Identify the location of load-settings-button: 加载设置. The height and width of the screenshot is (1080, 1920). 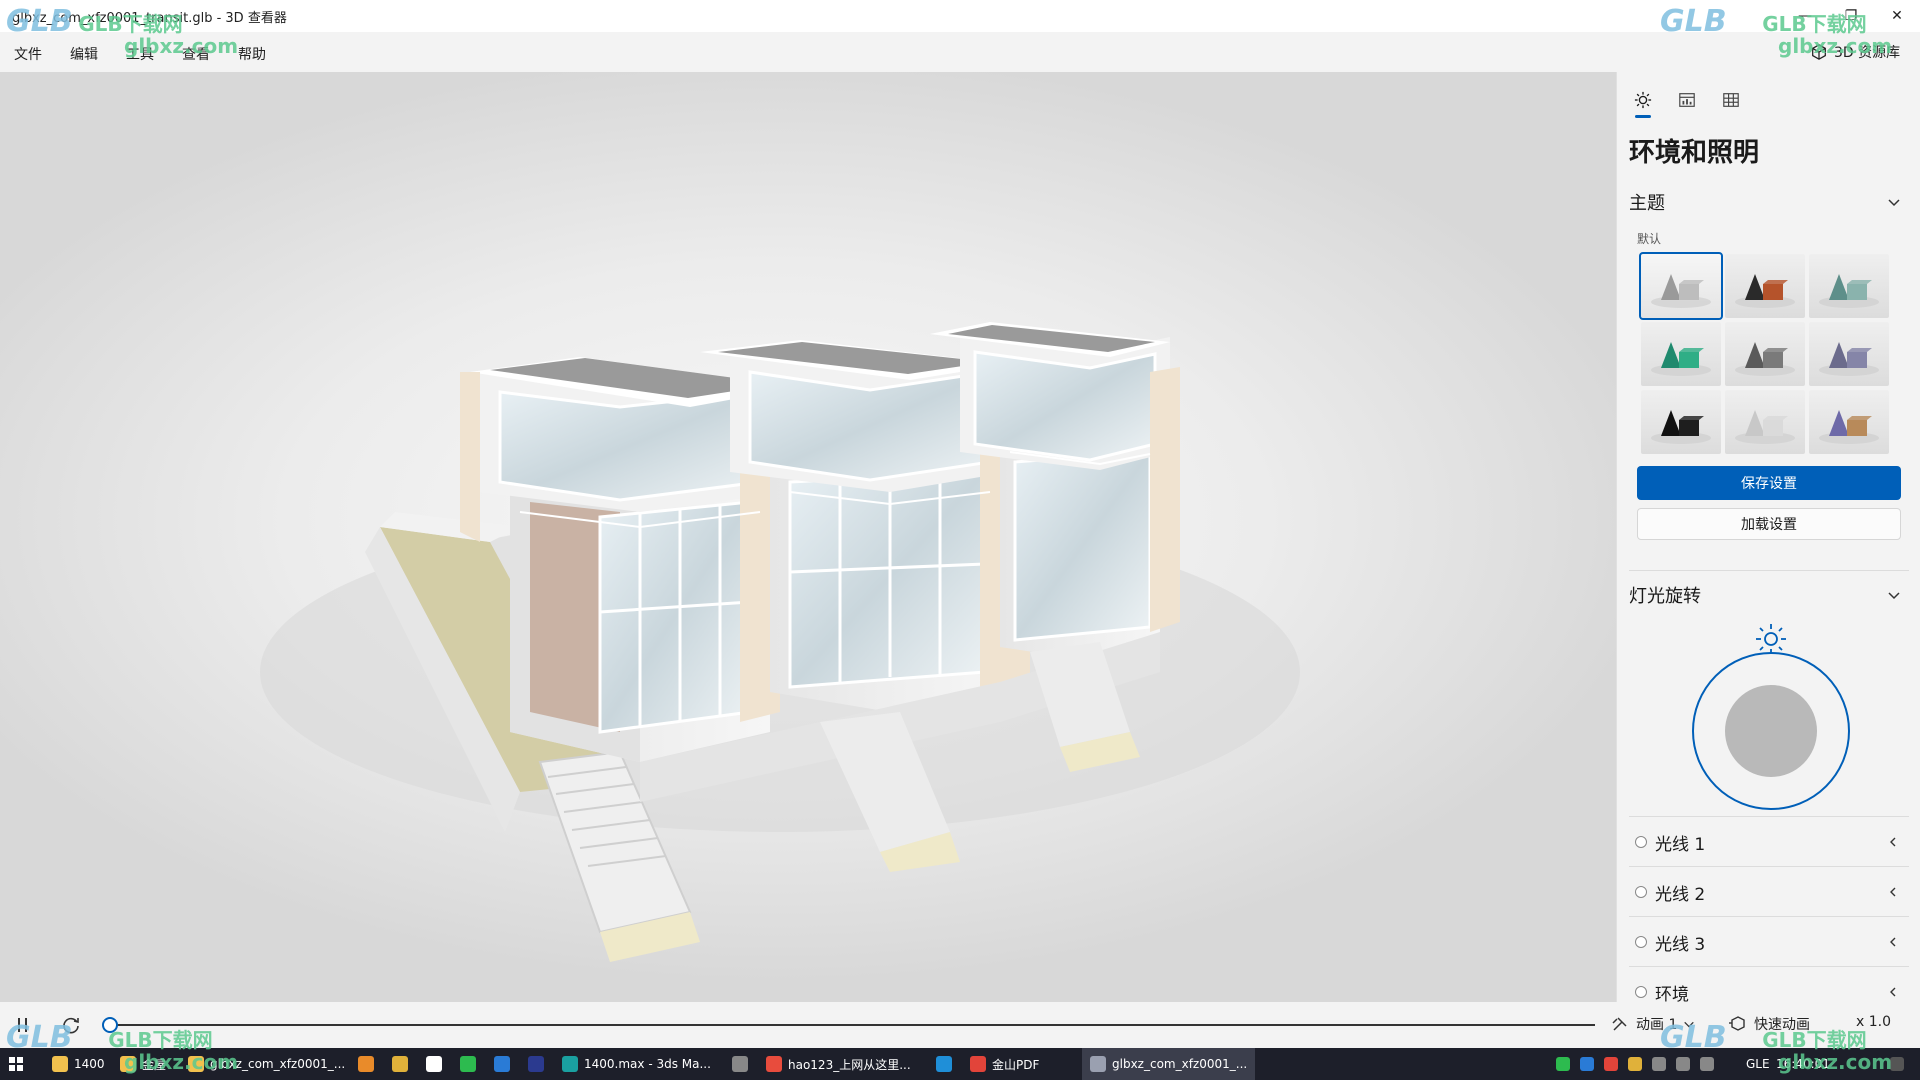
(1769, 524).